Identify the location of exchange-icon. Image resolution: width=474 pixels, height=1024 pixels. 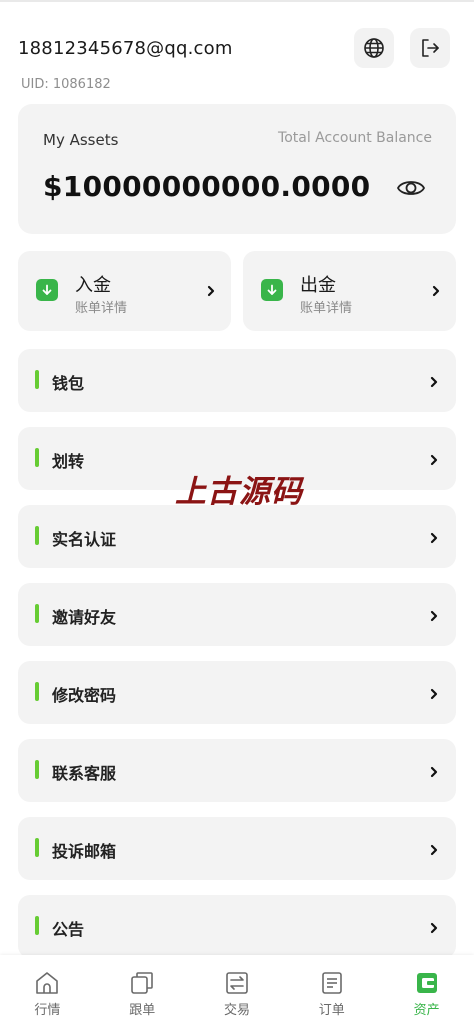
(237, 983).